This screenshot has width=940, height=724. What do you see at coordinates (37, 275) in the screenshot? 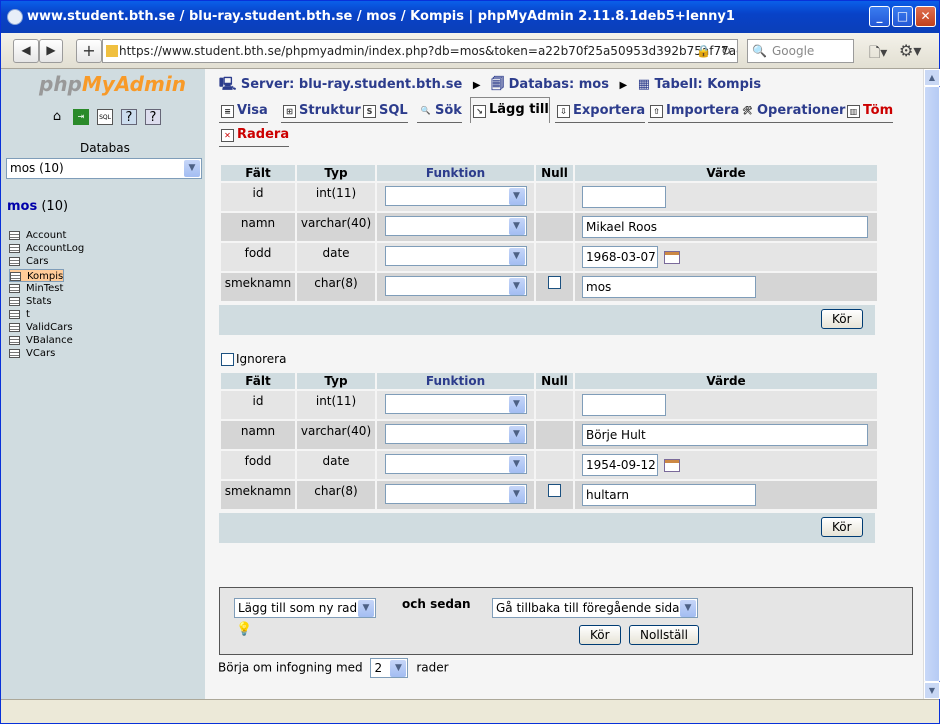
I see `sidebar-table-item: Kompis` at bounding box center [37, 275].